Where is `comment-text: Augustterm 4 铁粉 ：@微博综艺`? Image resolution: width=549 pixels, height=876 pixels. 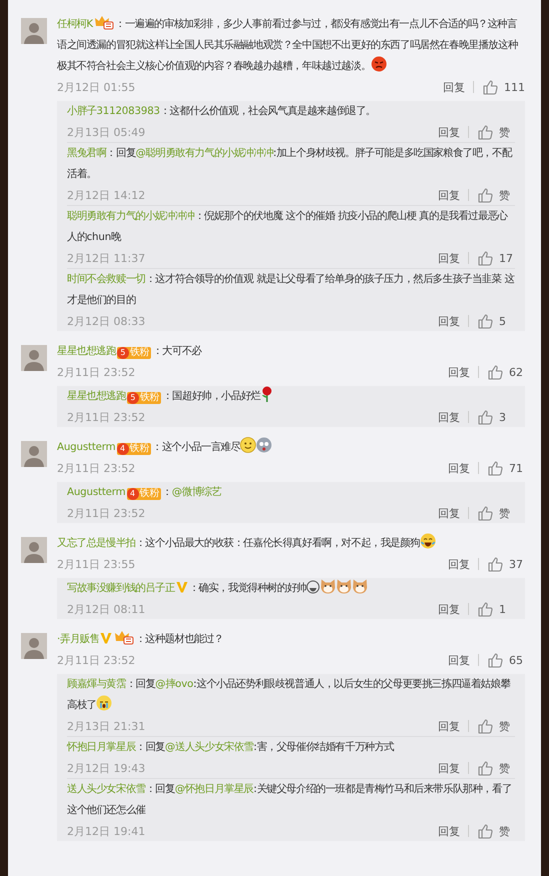 comment-text: Augustterm 4 铁粉 ：@微博综艺 is located at coordinates (144, 493).